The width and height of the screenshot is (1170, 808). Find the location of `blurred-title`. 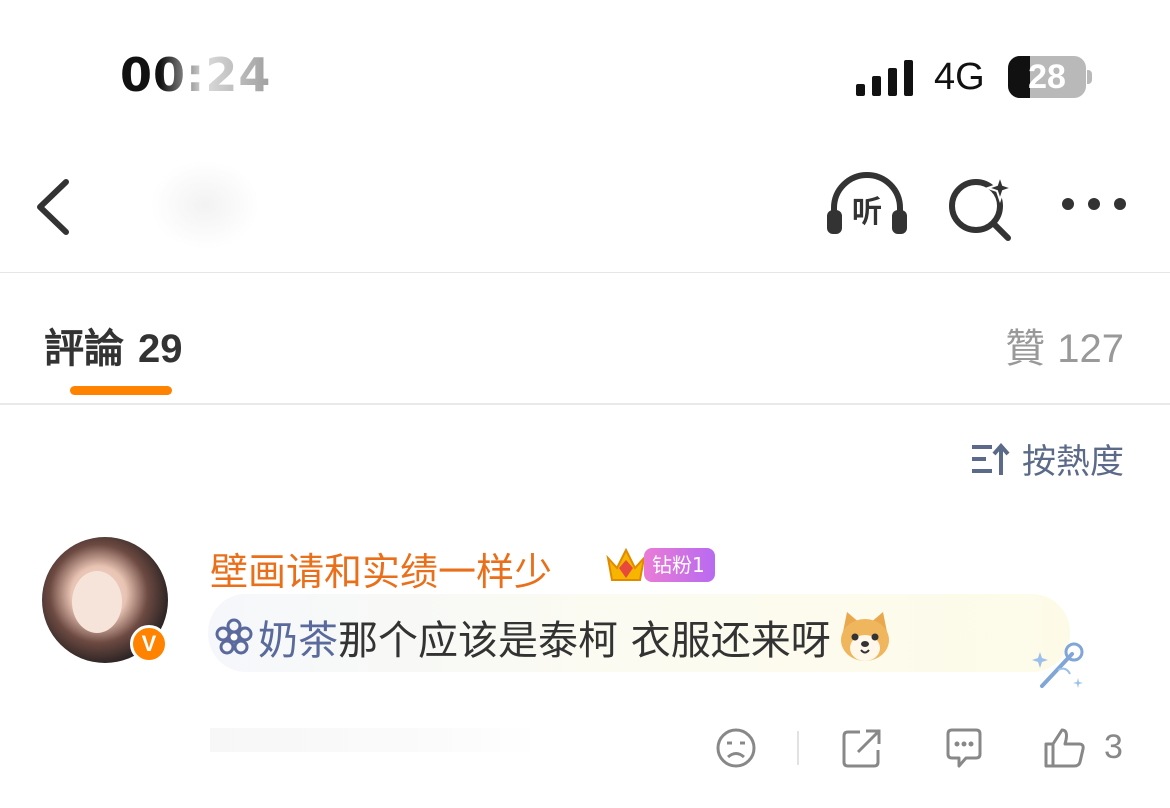

blurred-title is located at coordinates (205, 205).